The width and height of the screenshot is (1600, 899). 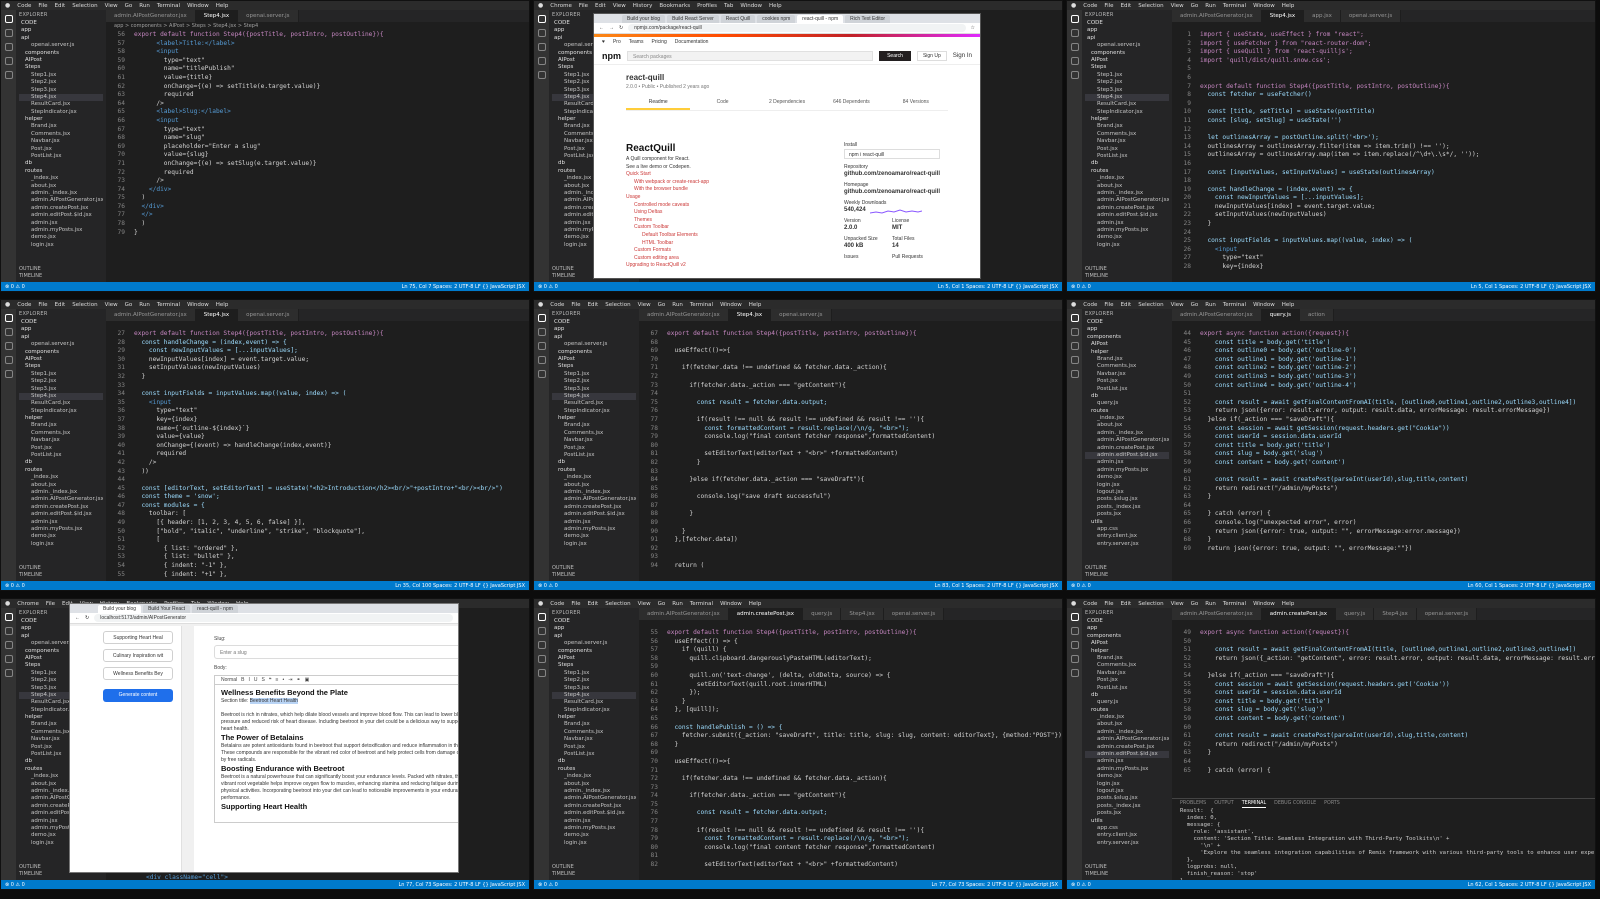 I want to click on file-tree-item: app.css, so click(x=1127, y=529).